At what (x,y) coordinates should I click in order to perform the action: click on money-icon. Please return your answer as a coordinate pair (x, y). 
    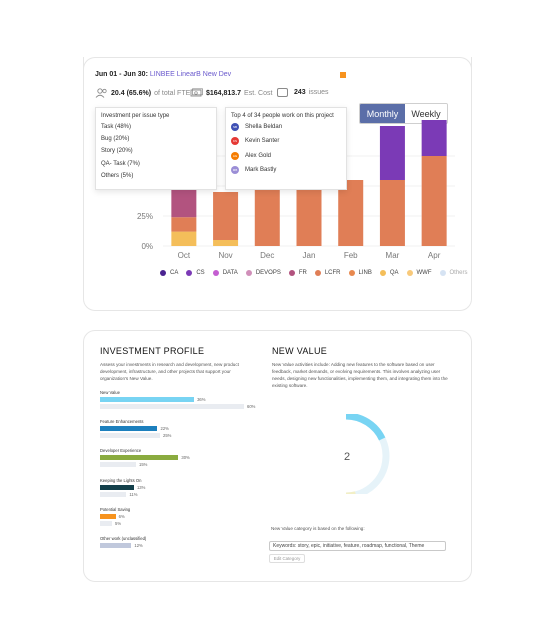
    Looking at the image, I should click on (196, 92).